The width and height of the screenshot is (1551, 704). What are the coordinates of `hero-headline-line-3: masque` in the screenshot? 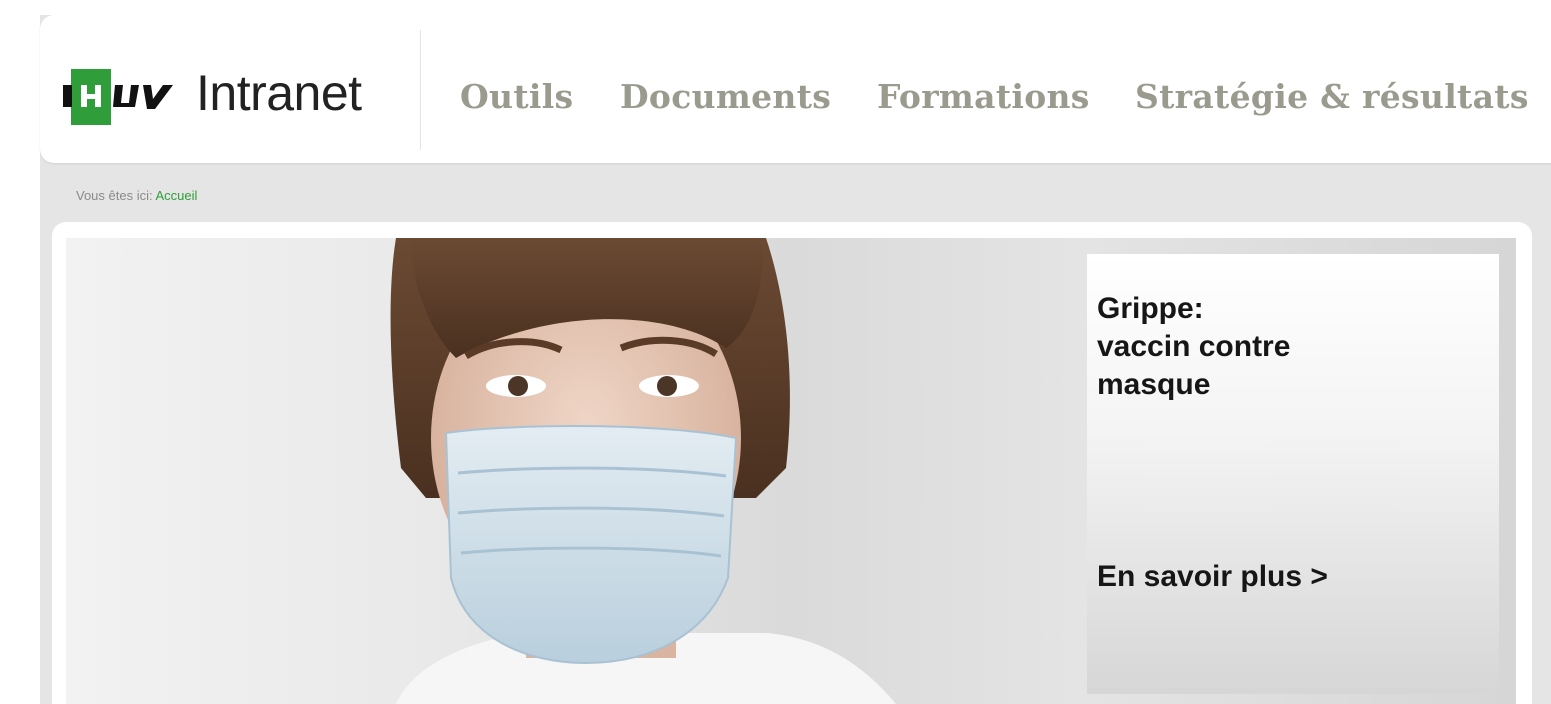 It's located at (1154, 384).